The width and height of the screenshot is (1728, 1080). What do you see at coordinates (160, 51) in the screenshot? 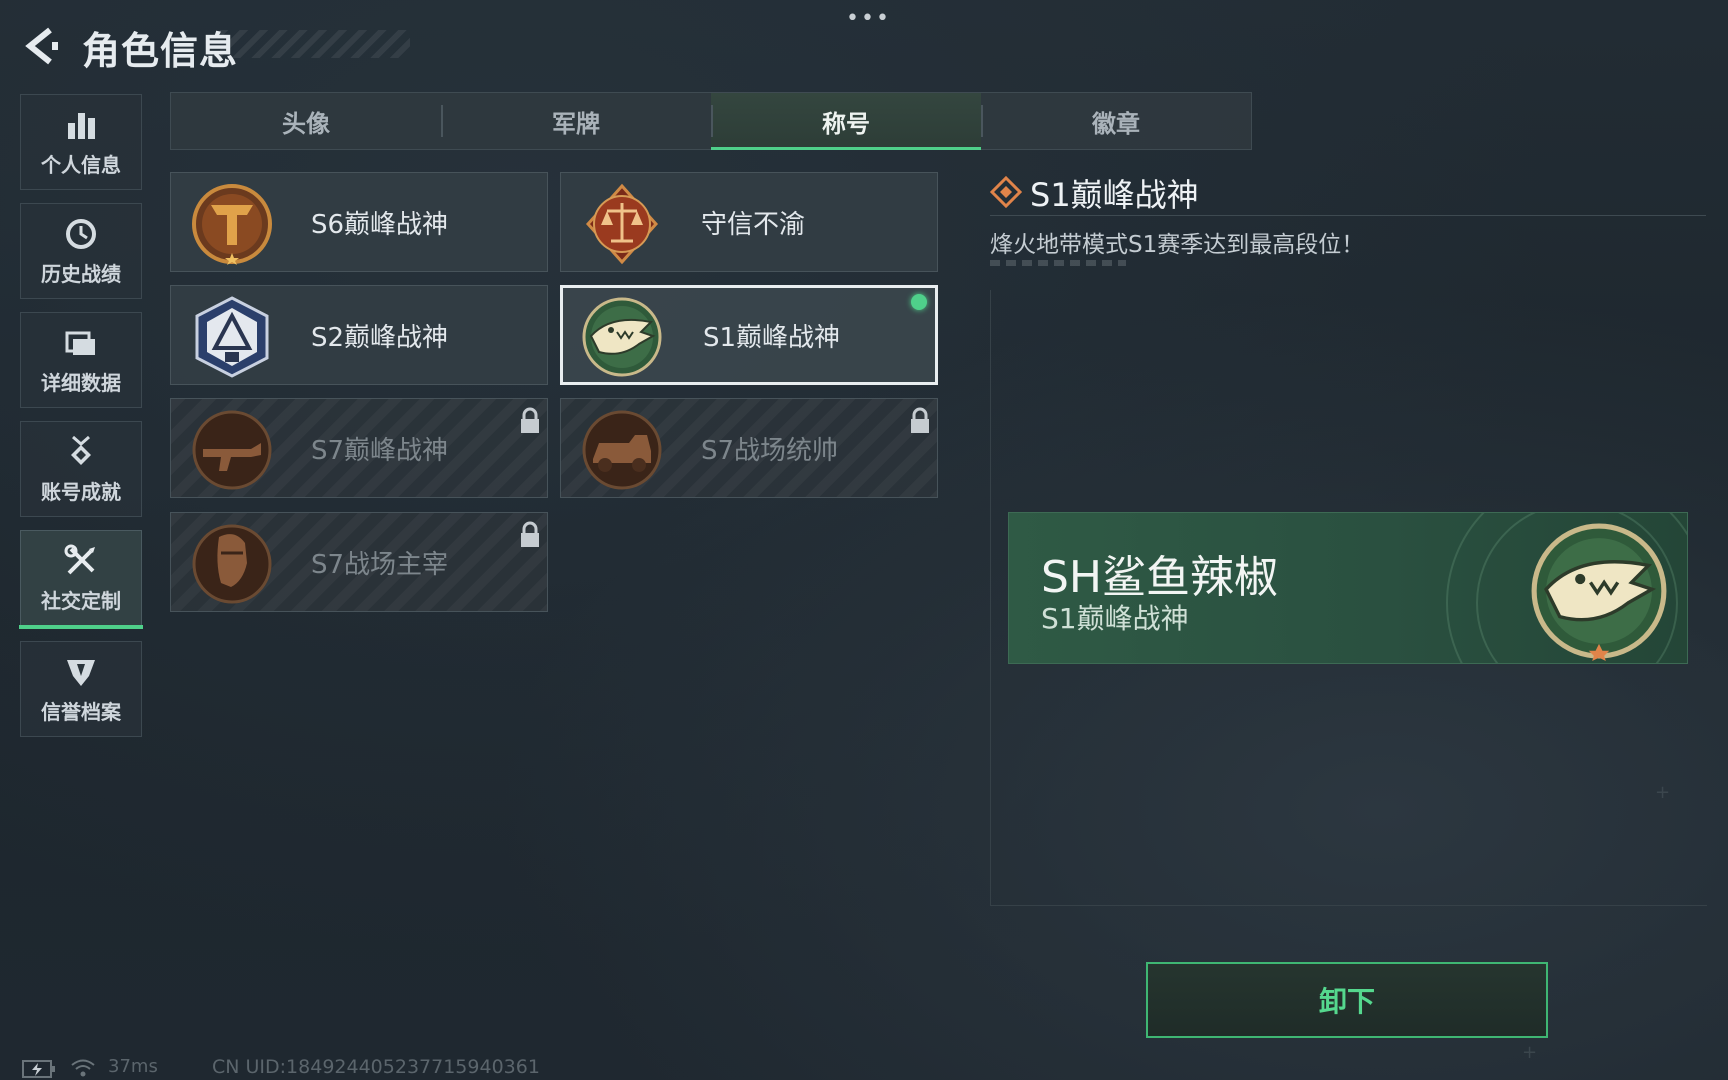
I see `page-title: 角色信息` at bounding box center [160, 51].